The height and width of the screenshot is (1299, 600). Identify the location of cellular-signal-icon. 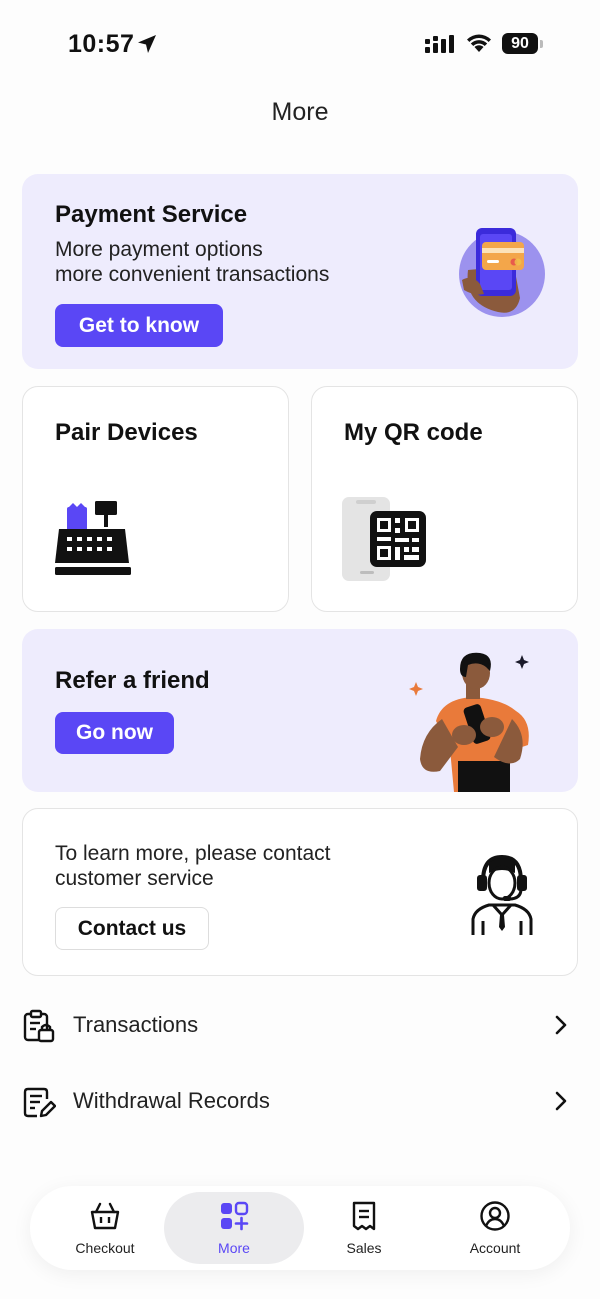
(439, 44).